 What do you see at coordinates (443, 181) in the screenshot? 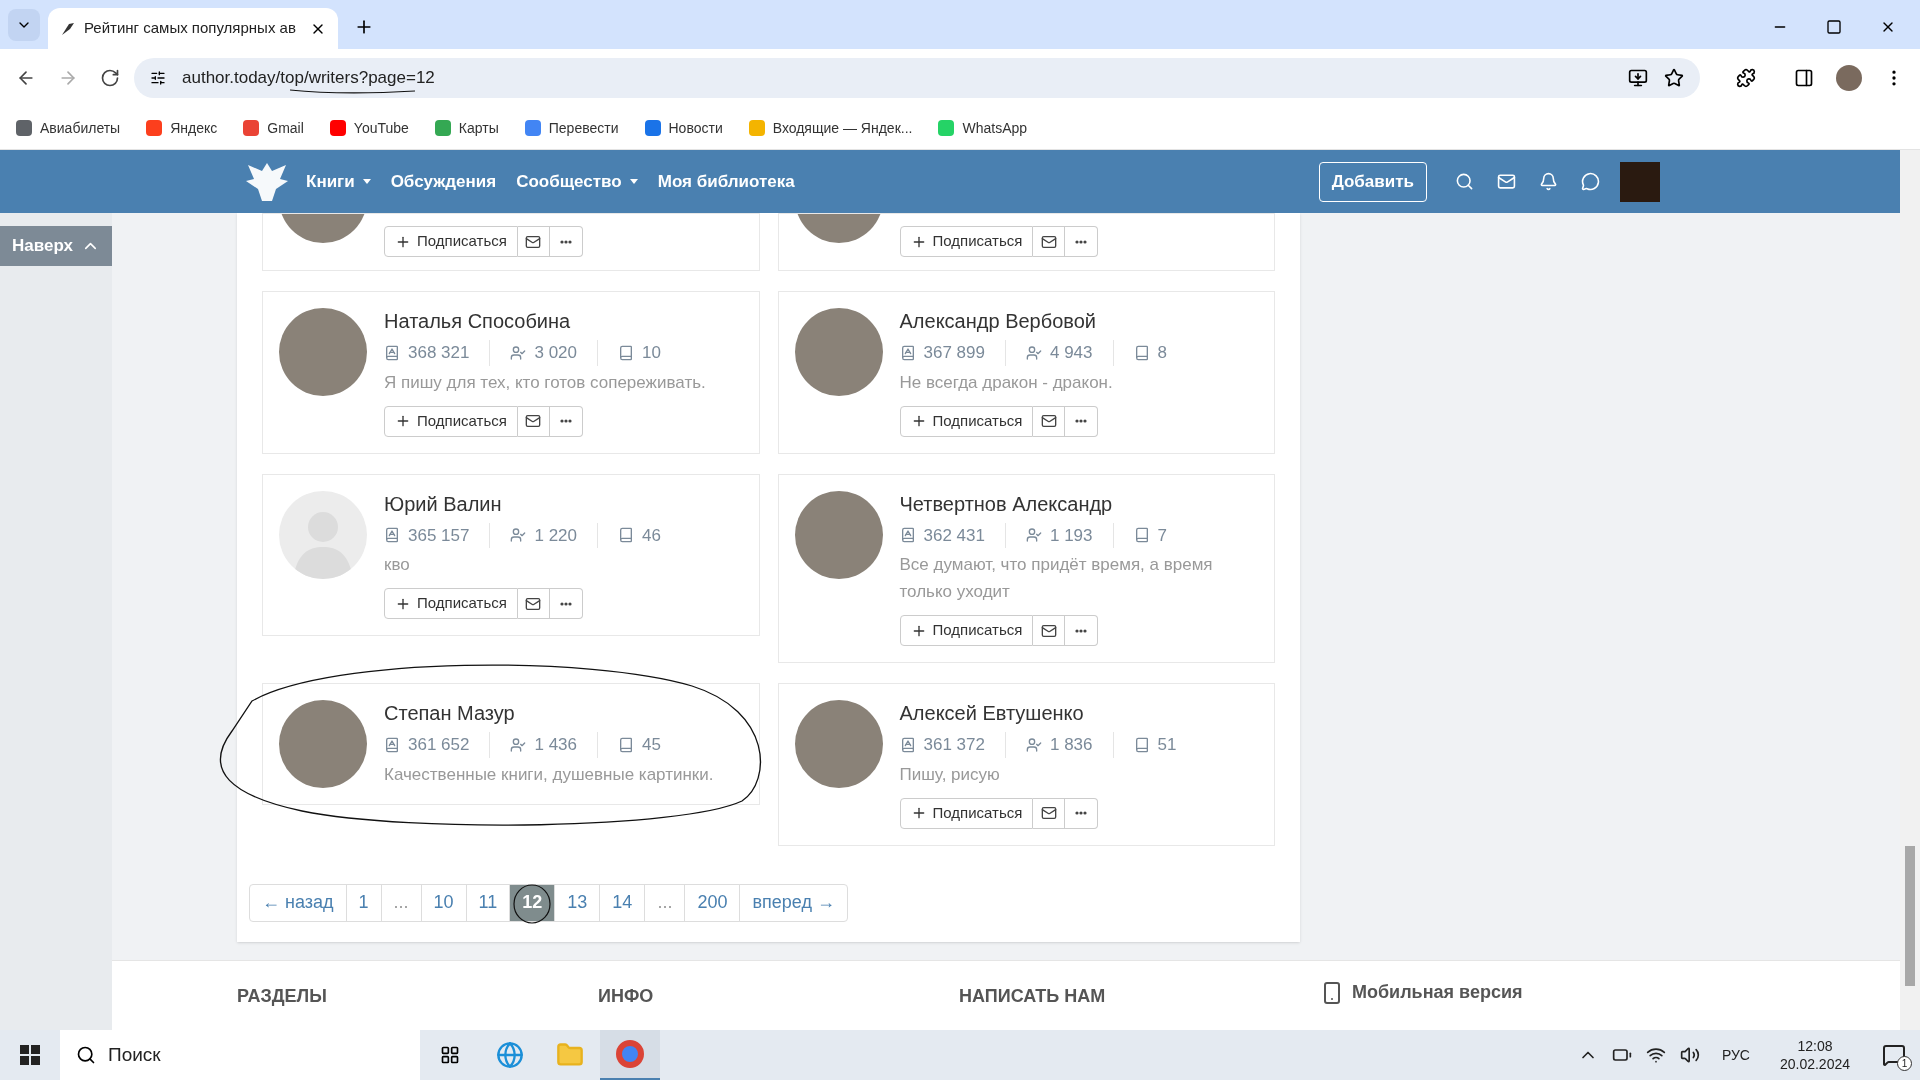
I see `nav-menu-item: Обсуждения` at bounding box center [443, 181].